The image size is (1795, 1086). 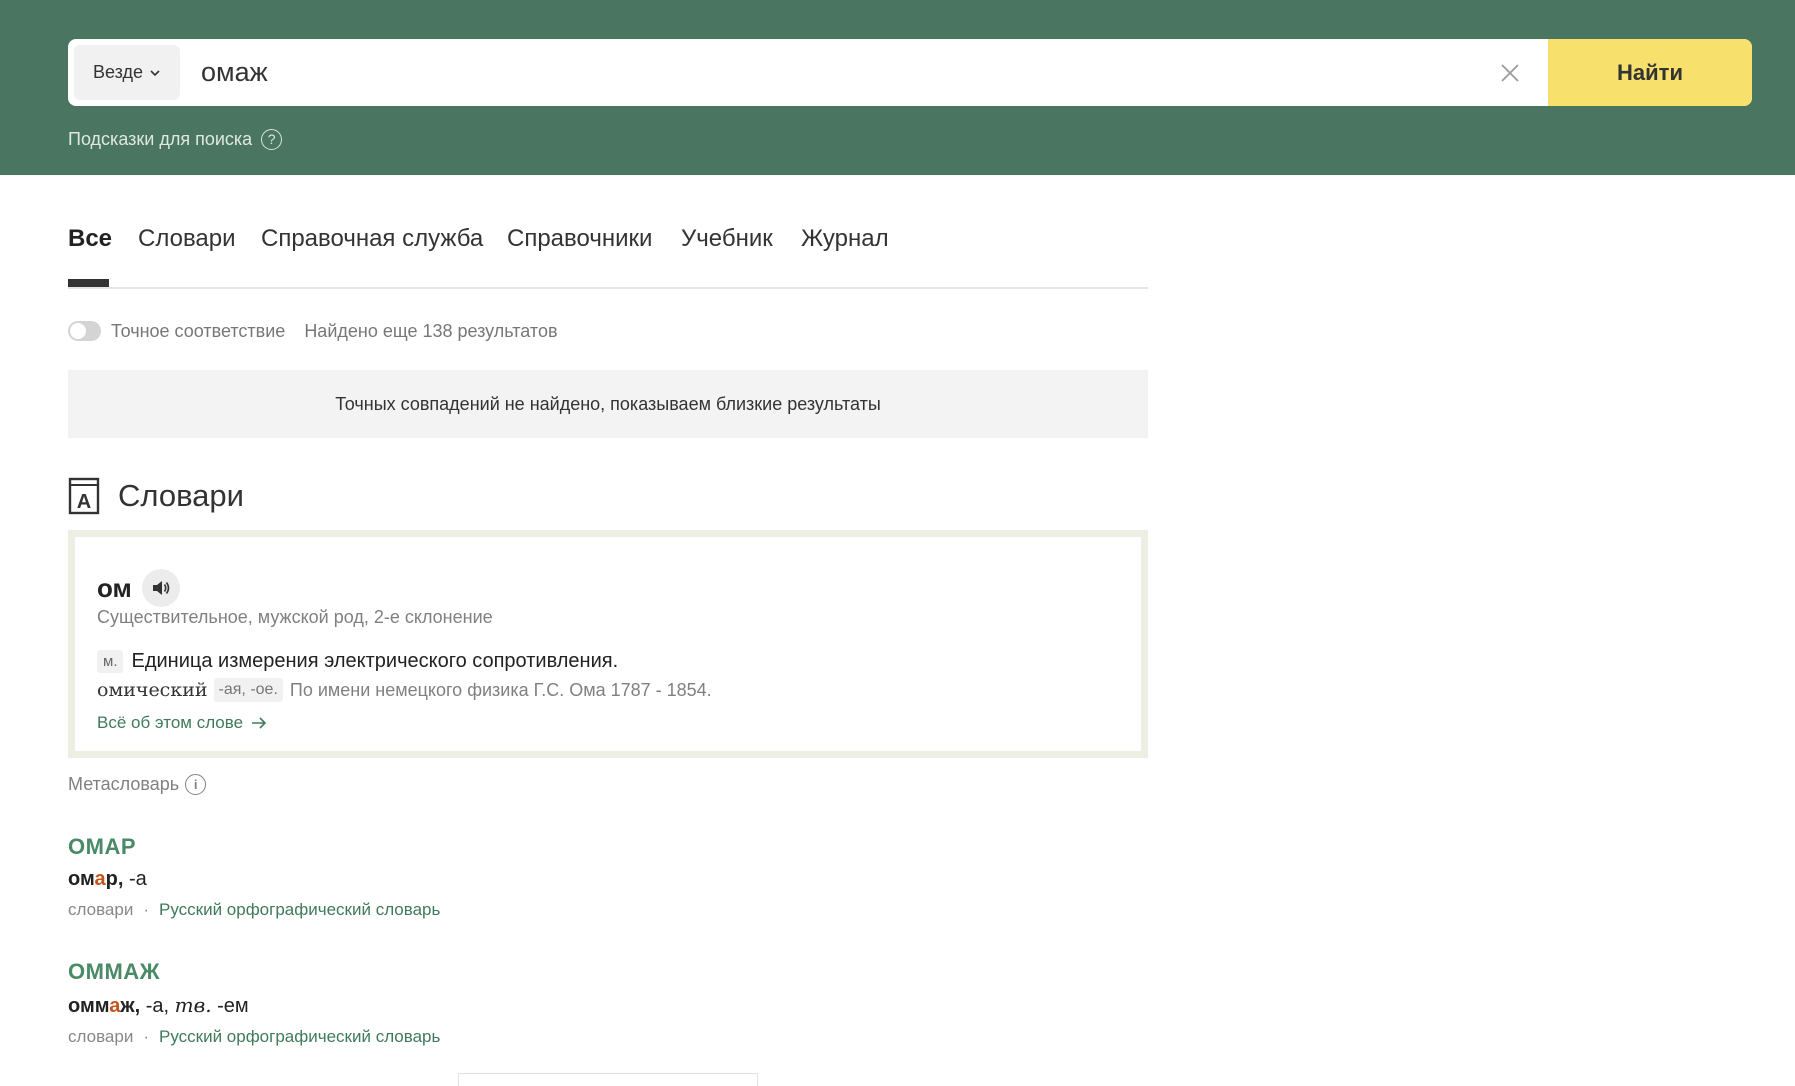 I want to click on clear-icon, so click(x=1510, y=73).